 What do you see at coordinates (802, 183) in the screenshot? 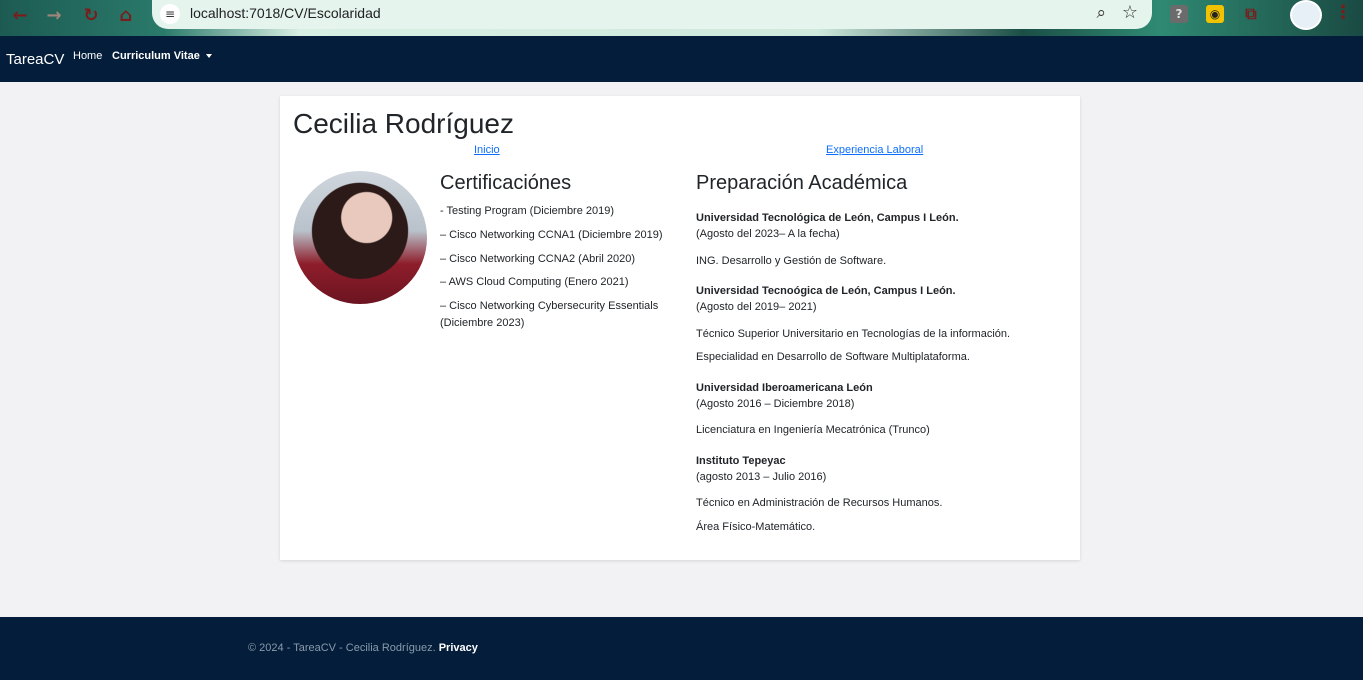
I see `academica-title: Preparación Académica` at bounding box center [802, 183].